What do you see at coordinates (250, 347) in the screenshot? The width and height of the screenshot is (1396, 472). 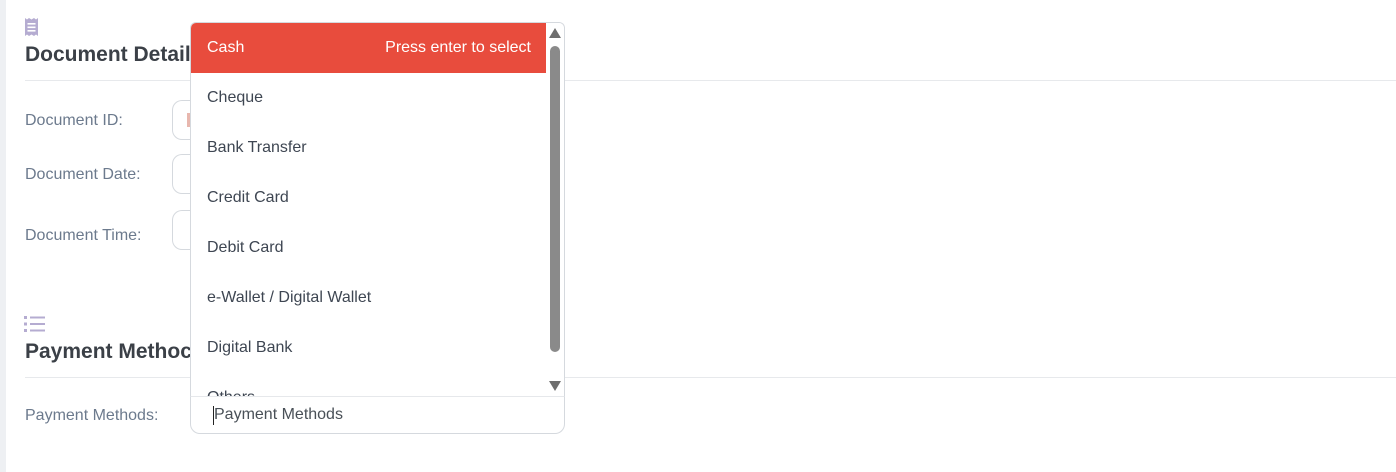 I see `option-label: Digital Bank` at bounding box center [250, 347].